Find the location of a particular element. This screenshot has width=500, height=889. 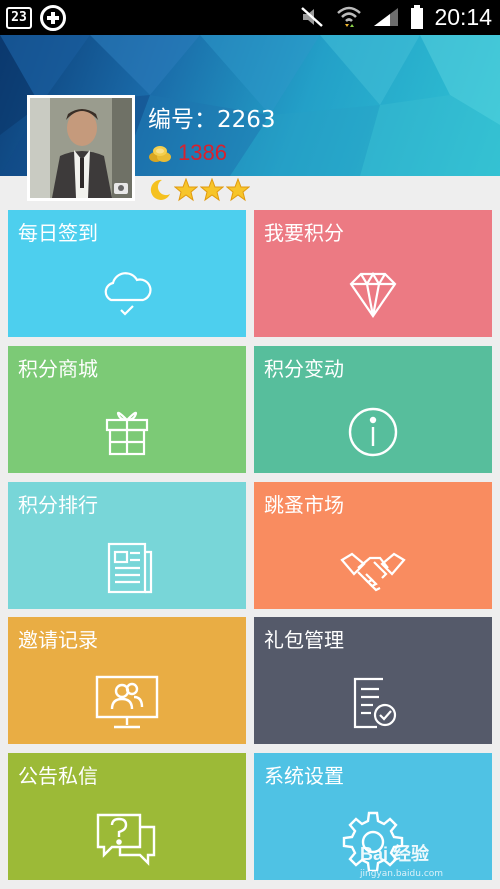

tile-label: 积分变动 is located at coordinates (304, 369).